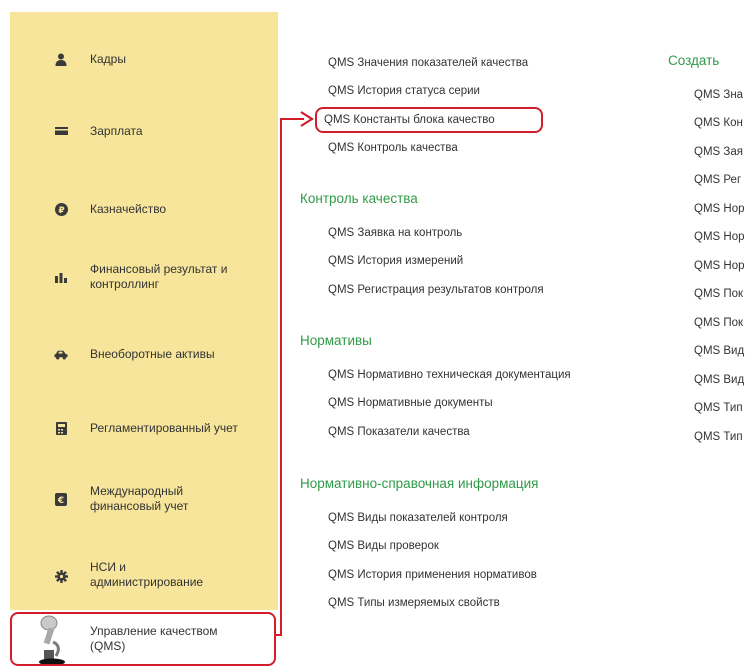  I want to click on sidebar-item-label: НСИ и администрирование, so click(146, 575).